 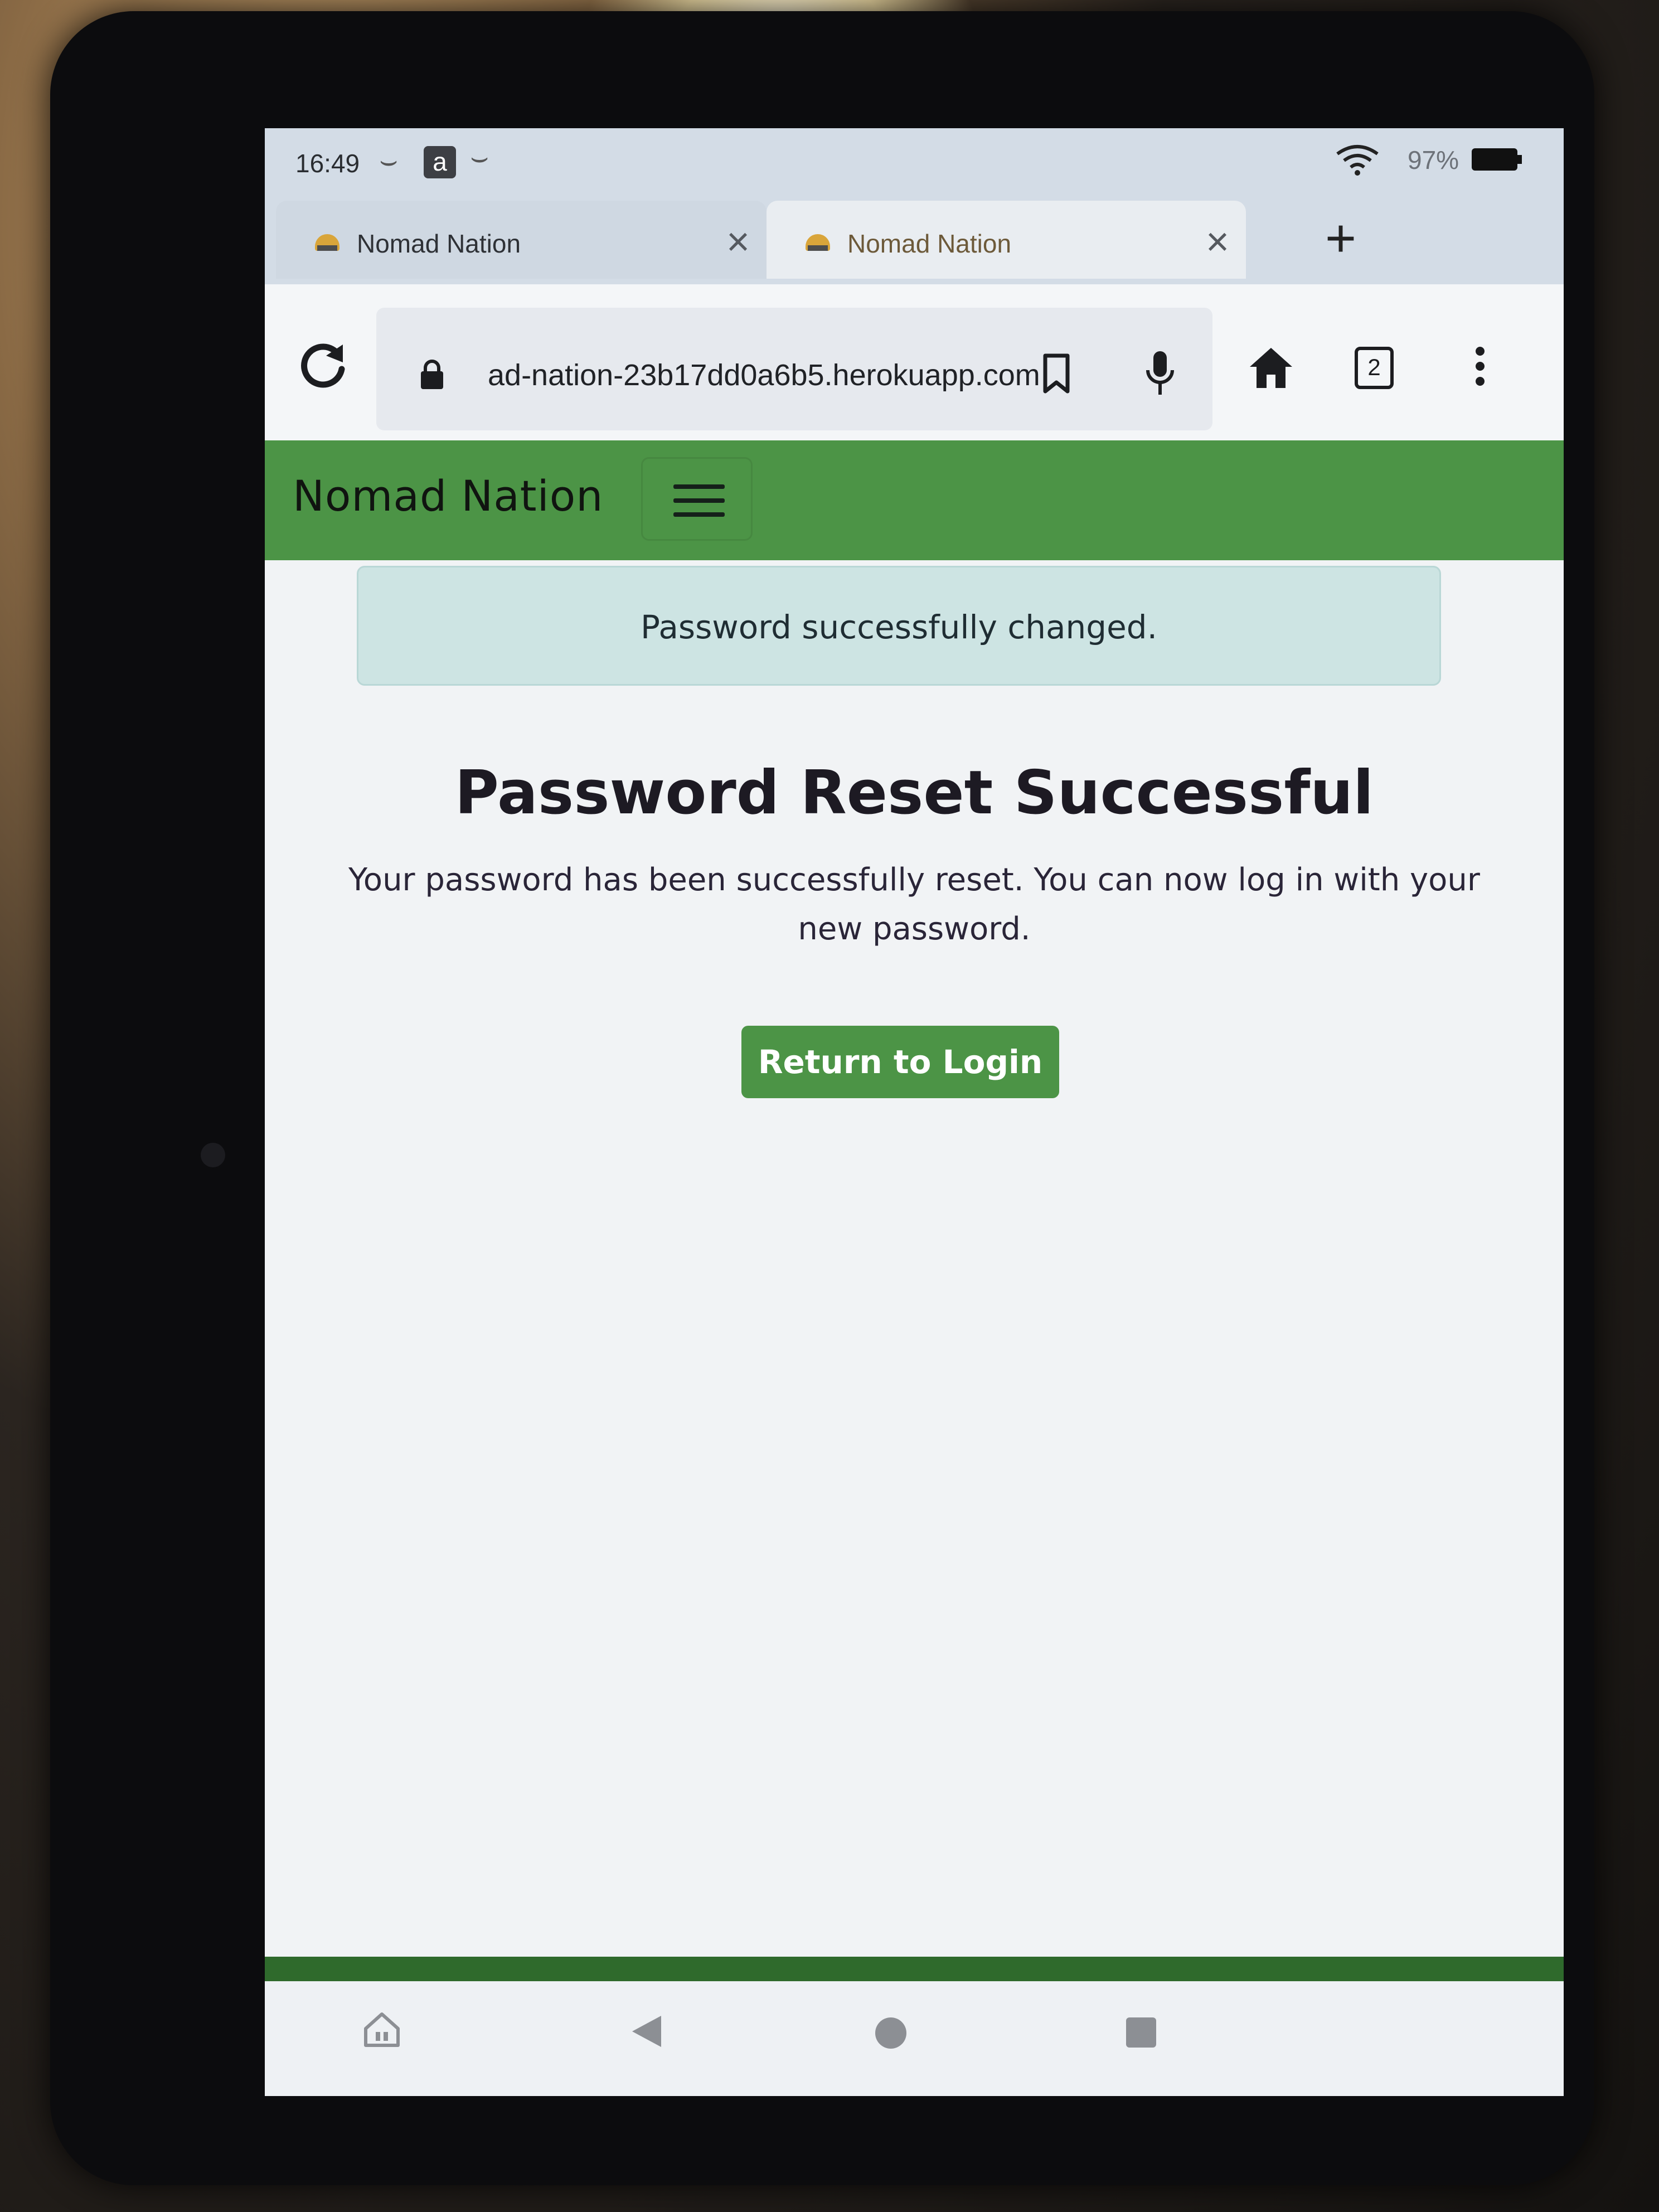 What do you see at coordinates (915, 2038) in the screenshot?
I see `android-navigation-bar` at bounding box center [915, 2038].